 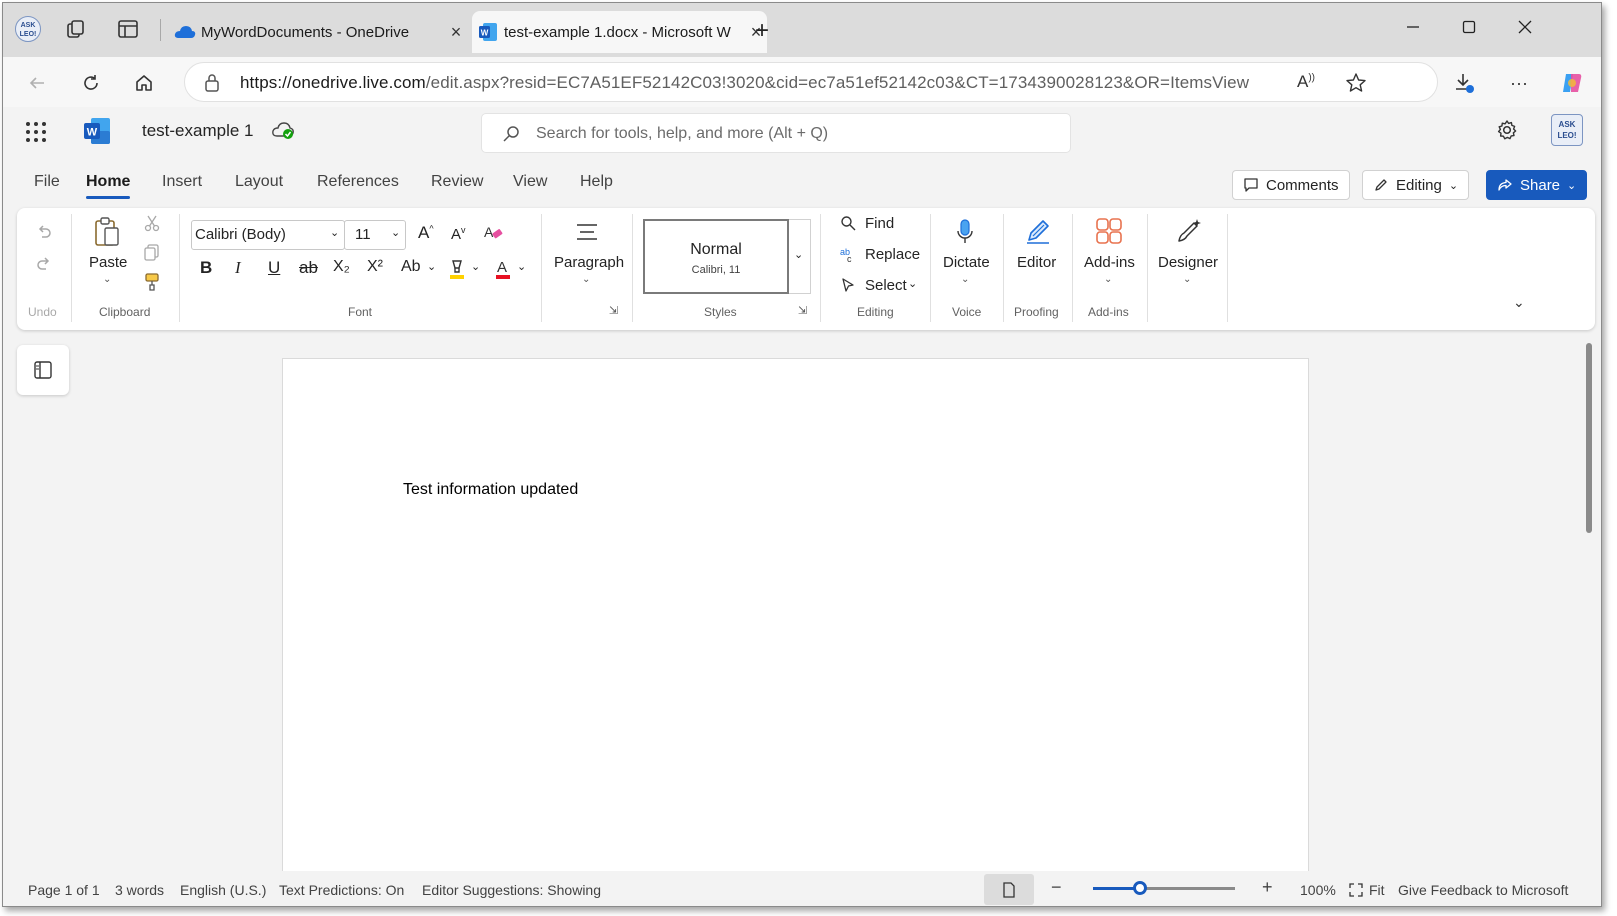 I want to click on home-icon, so click(x=144, y=83).